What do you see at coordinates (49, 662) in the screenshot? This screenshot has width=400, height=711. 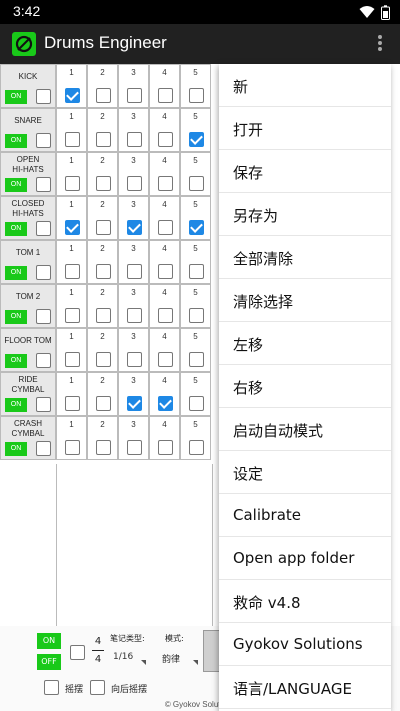 I see `play-off-button: OFF` at bounding box center [49, 662].